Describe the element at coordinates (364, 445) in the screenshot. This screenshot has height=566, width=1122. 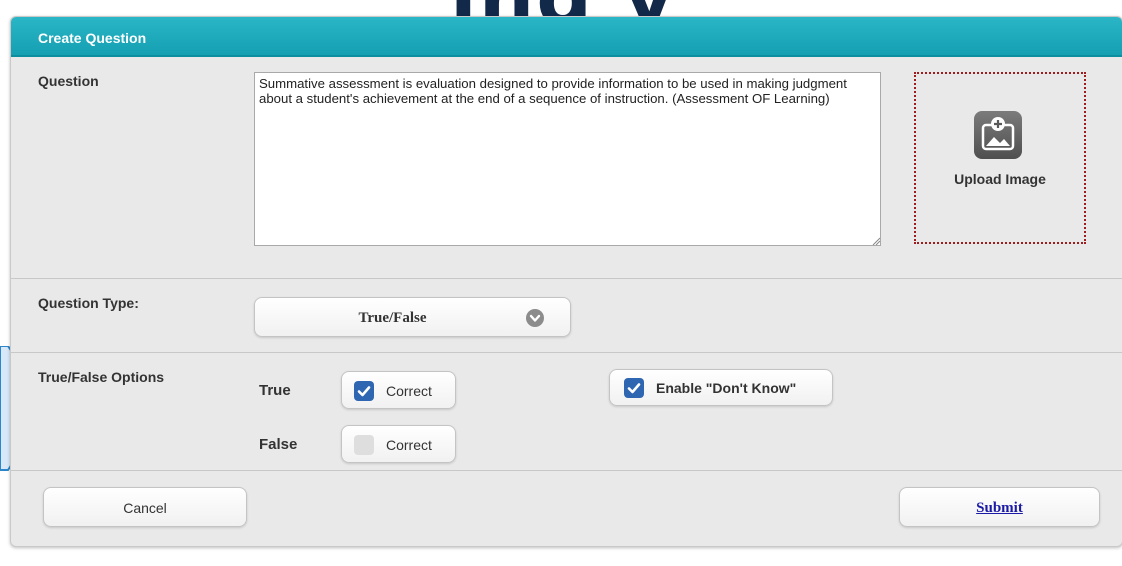
I see `checkbox-unchecked-icon` at that location.